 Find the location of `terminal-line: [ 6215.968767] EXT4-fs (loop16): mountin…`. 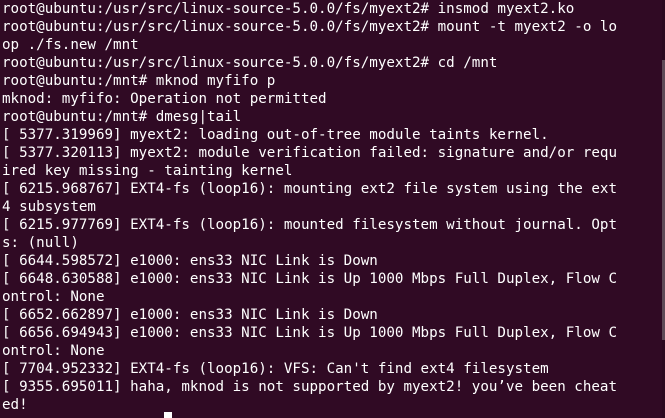

terminal-line: [ 6215.968767] EXT4-fs (loop16): mountin… is located at coordinates (309, 189).